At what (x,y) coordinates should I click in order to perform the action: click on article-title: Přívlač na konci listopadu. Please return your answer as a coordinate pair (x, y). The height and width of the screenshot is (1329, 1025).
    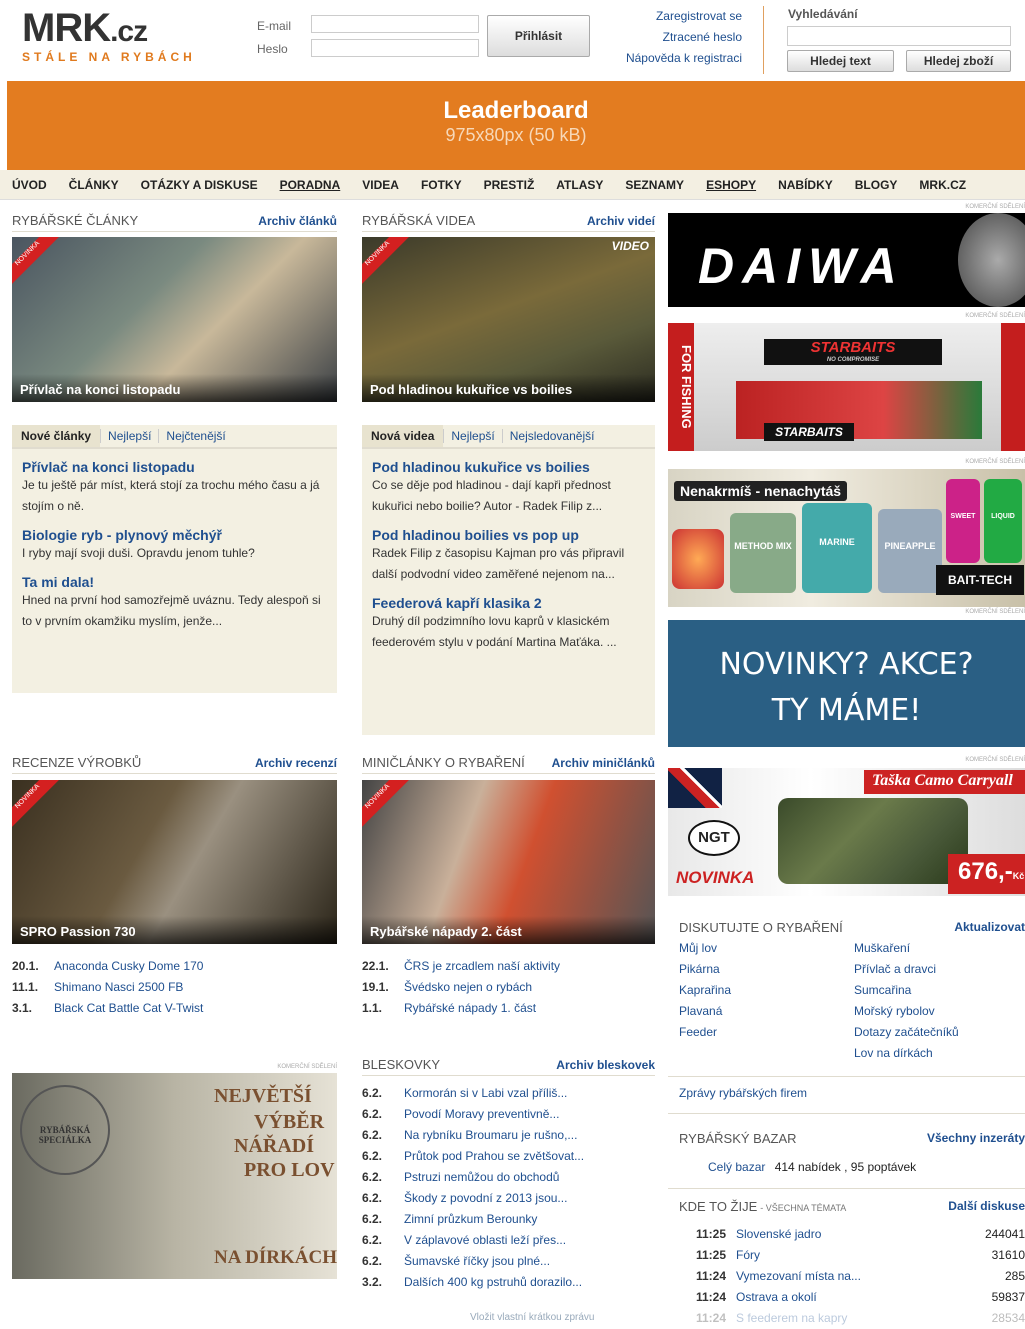
    Looking at the image, I should click on (179, 467).